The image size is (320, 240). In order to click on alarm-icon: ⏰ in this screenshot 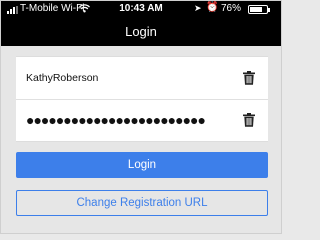, I will do `click(212, 7)`.